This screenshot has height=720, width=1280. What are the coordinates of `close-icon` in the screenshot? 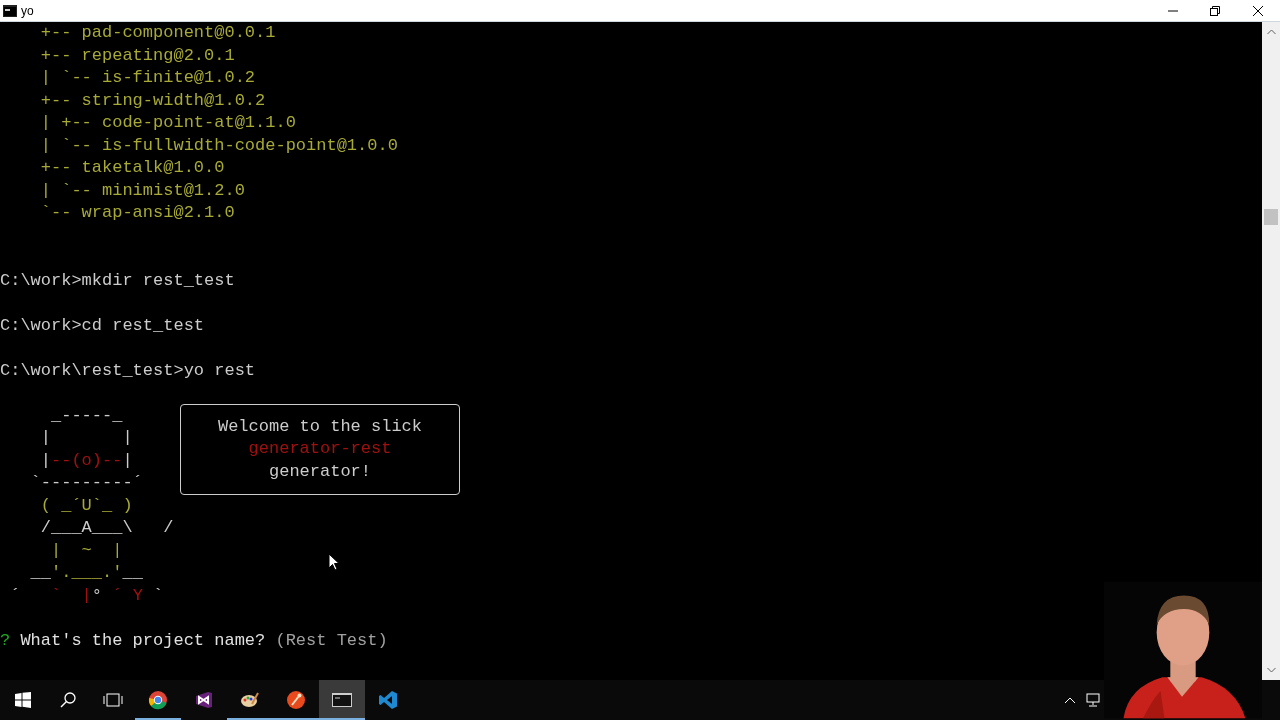 It's located at (1258, 10).